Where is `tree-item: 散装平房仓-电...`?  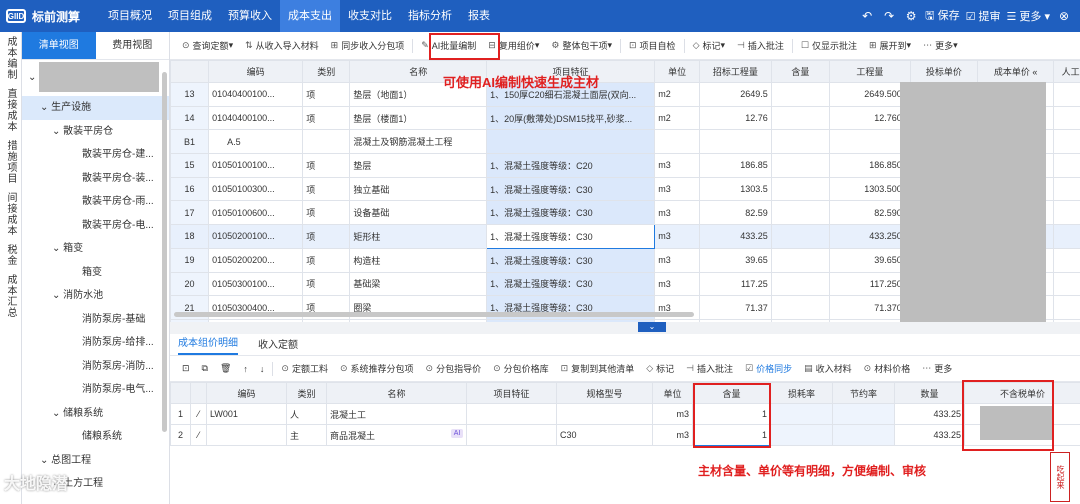 tree-item: 散装平房仓-电... is located at coordinates (95, 226).